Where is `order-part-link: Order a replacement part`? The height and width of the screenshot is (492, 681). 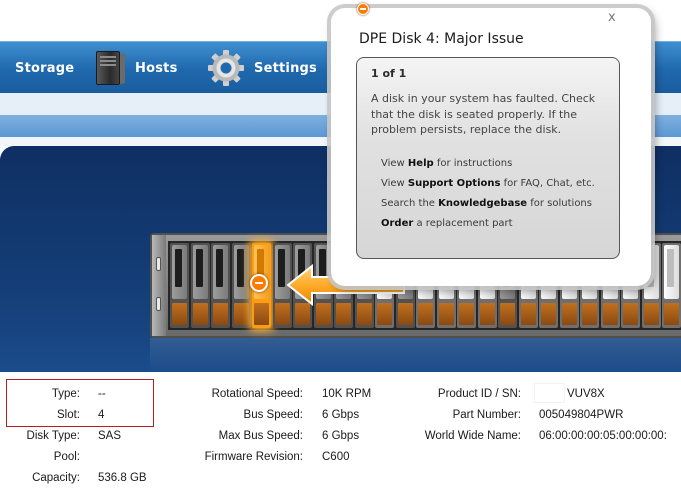
order-part-link: Order a replacement part is located at coordinates (447, 223).